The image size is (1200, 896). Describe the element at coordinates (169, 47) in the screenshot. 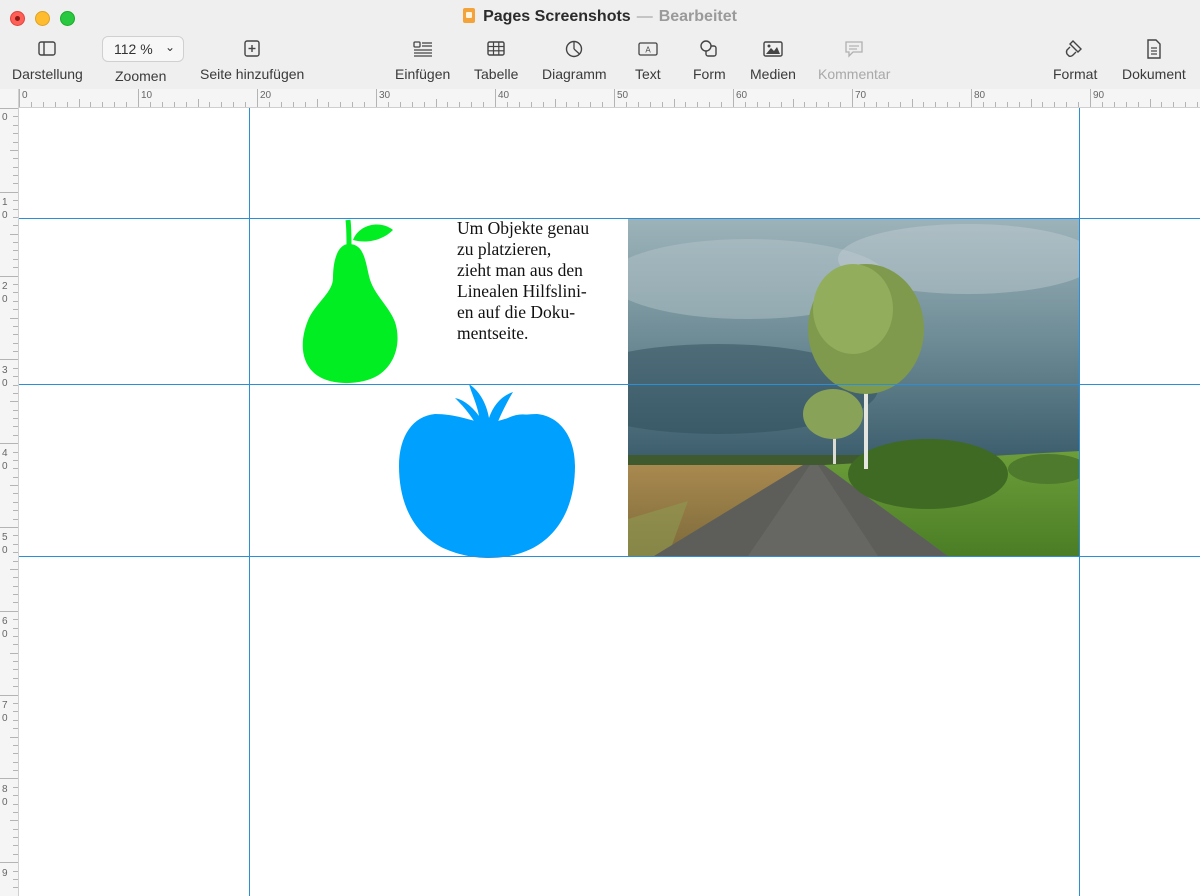

I see `chevron-down-icon: ⌄` at that location.